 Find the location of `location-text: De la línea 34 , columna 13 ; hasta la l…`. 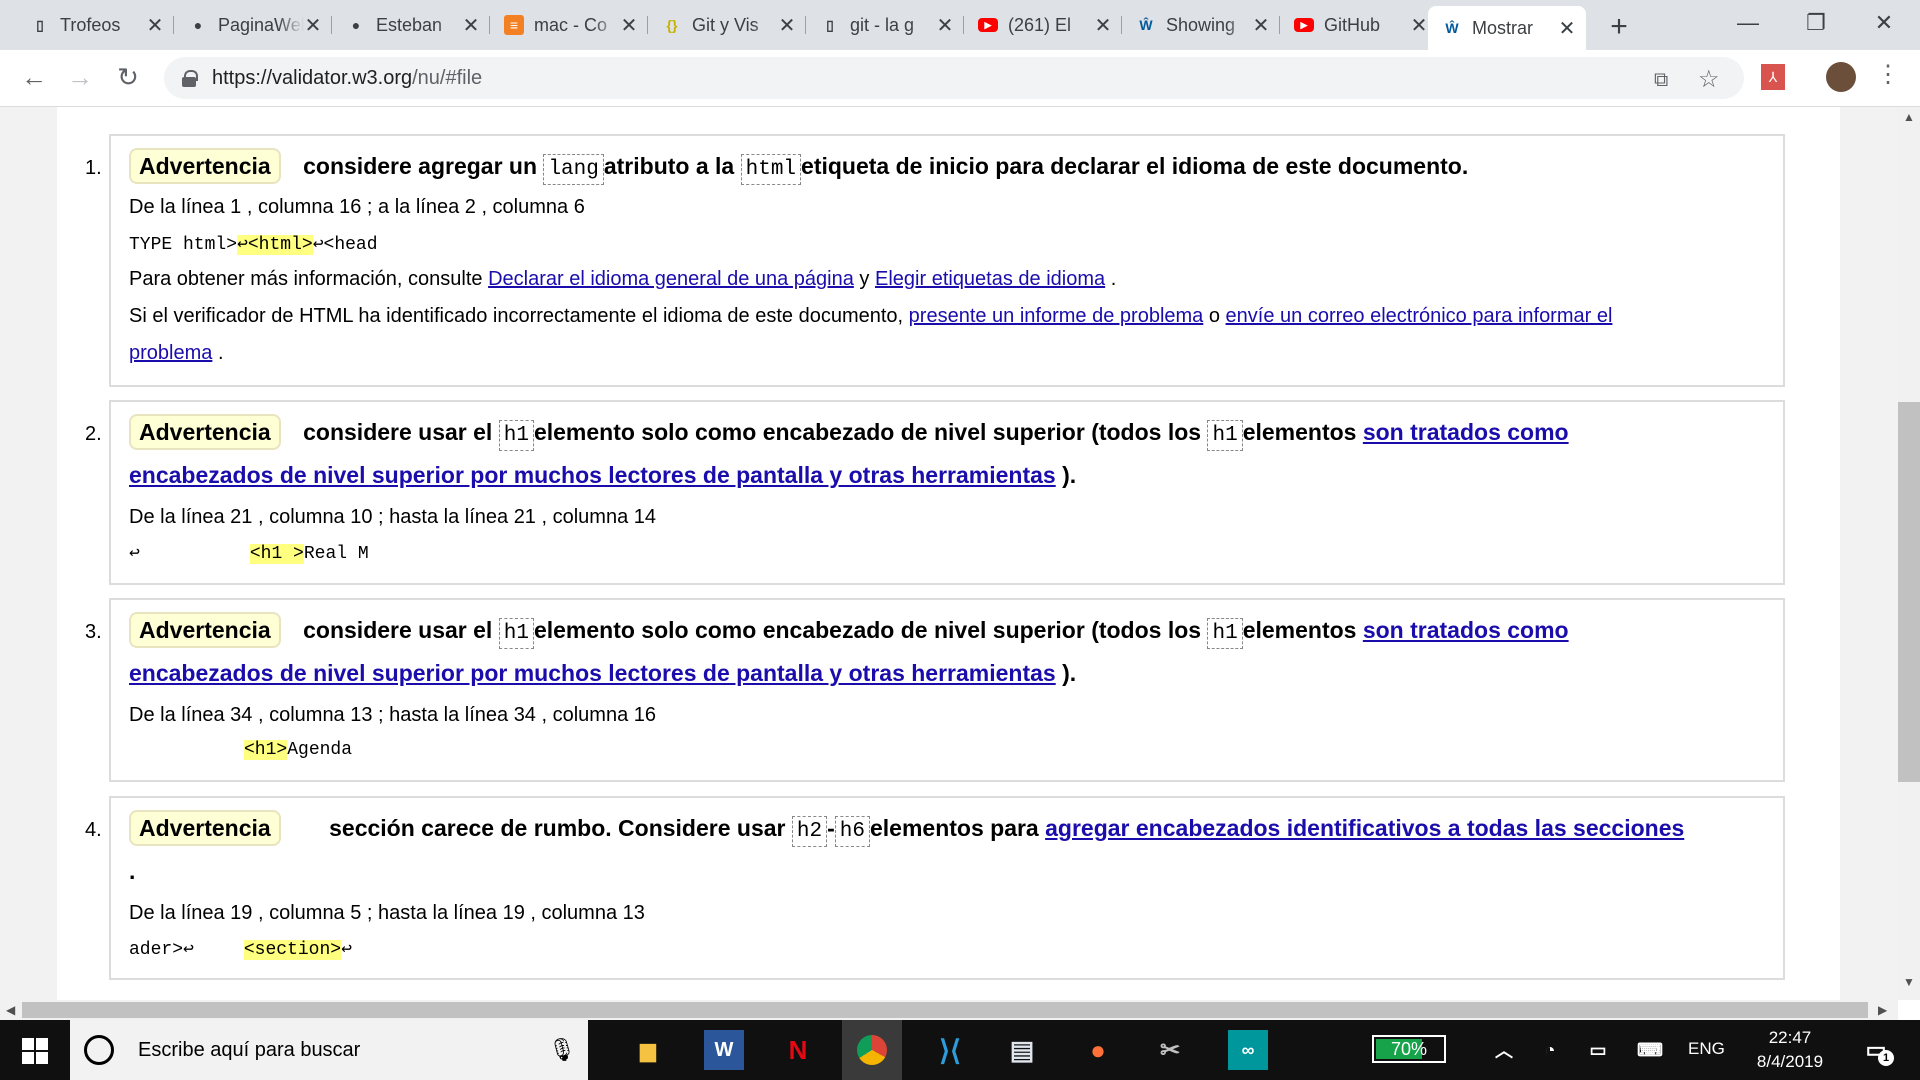

location-text: De la línea 34 , columna 13 ; hasta la l… is located at coordinates (393, 715).